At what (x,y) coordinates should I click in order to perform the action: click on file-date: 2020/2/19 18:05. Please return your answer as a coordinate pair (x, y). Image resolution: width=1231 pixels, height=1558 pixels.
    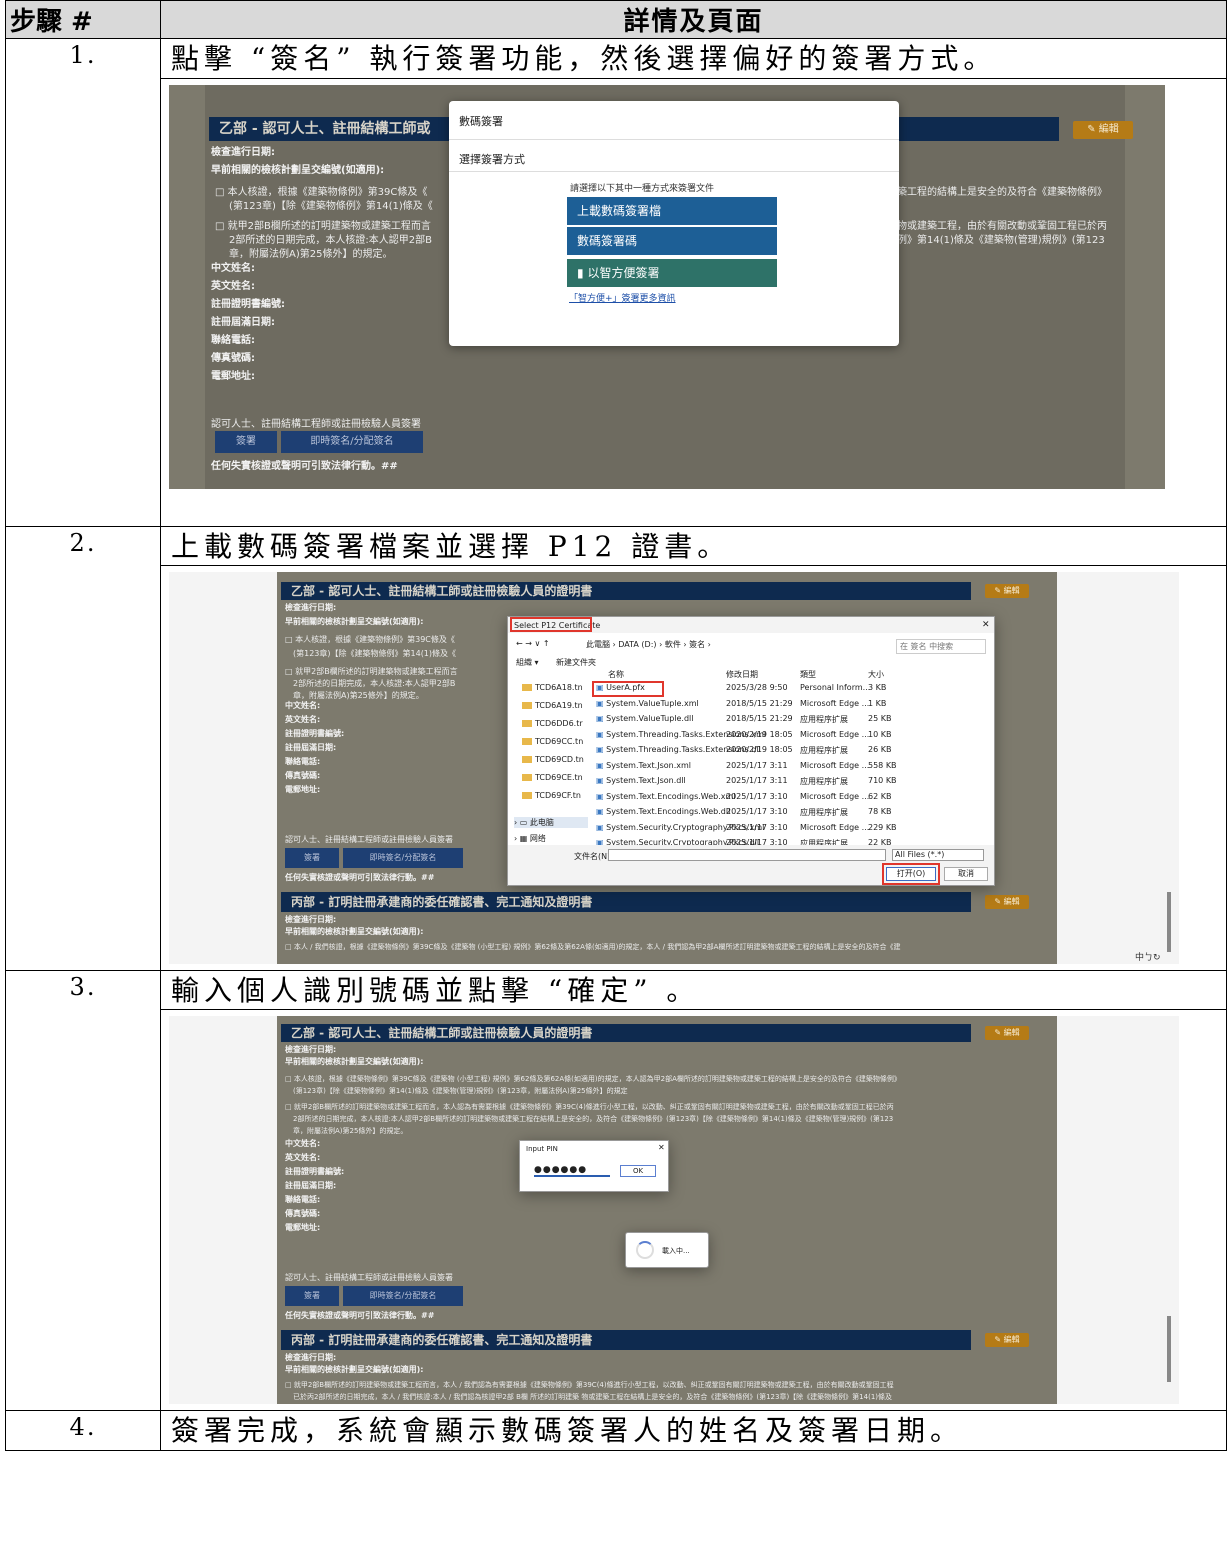
    Looking at the image, I should click on (759, 734).